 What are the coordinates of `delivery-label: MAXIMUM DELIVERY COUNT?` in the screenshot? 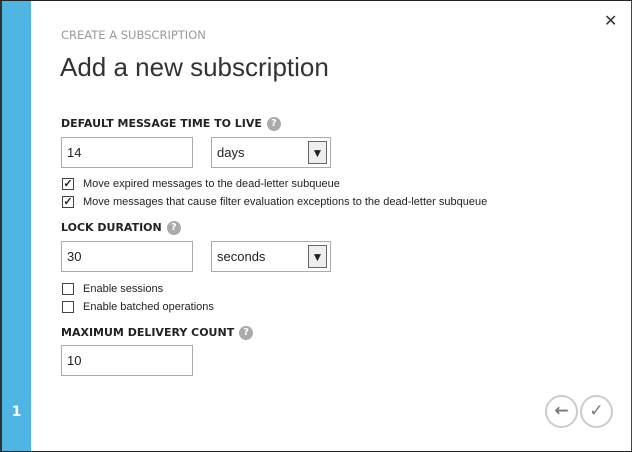 It's located at (157, 333).